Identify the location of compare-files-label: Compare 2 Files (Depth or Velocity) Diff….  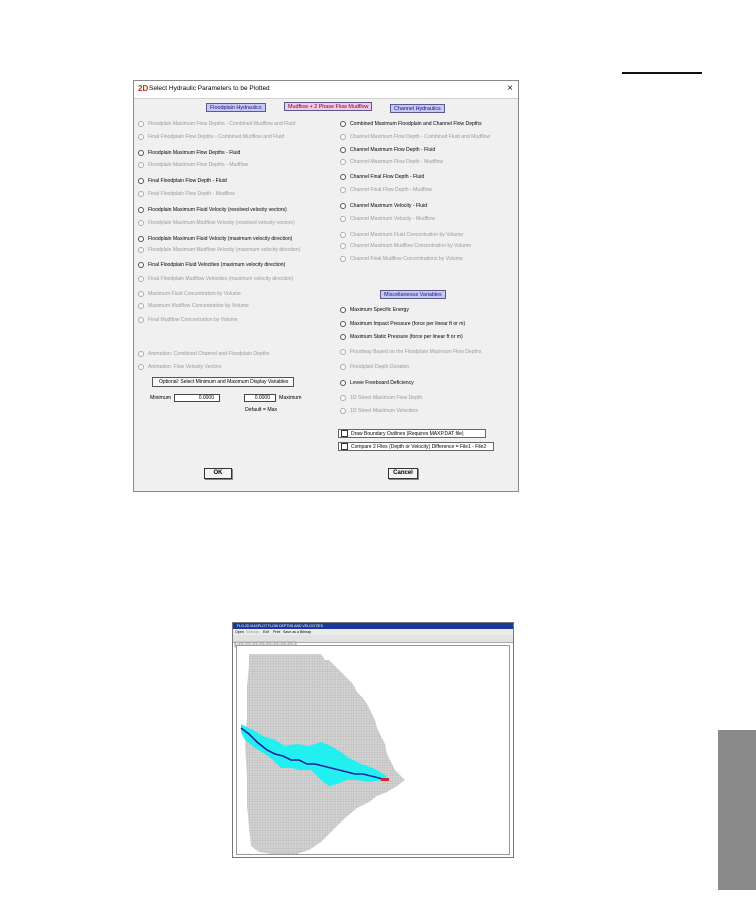
(419, 446).